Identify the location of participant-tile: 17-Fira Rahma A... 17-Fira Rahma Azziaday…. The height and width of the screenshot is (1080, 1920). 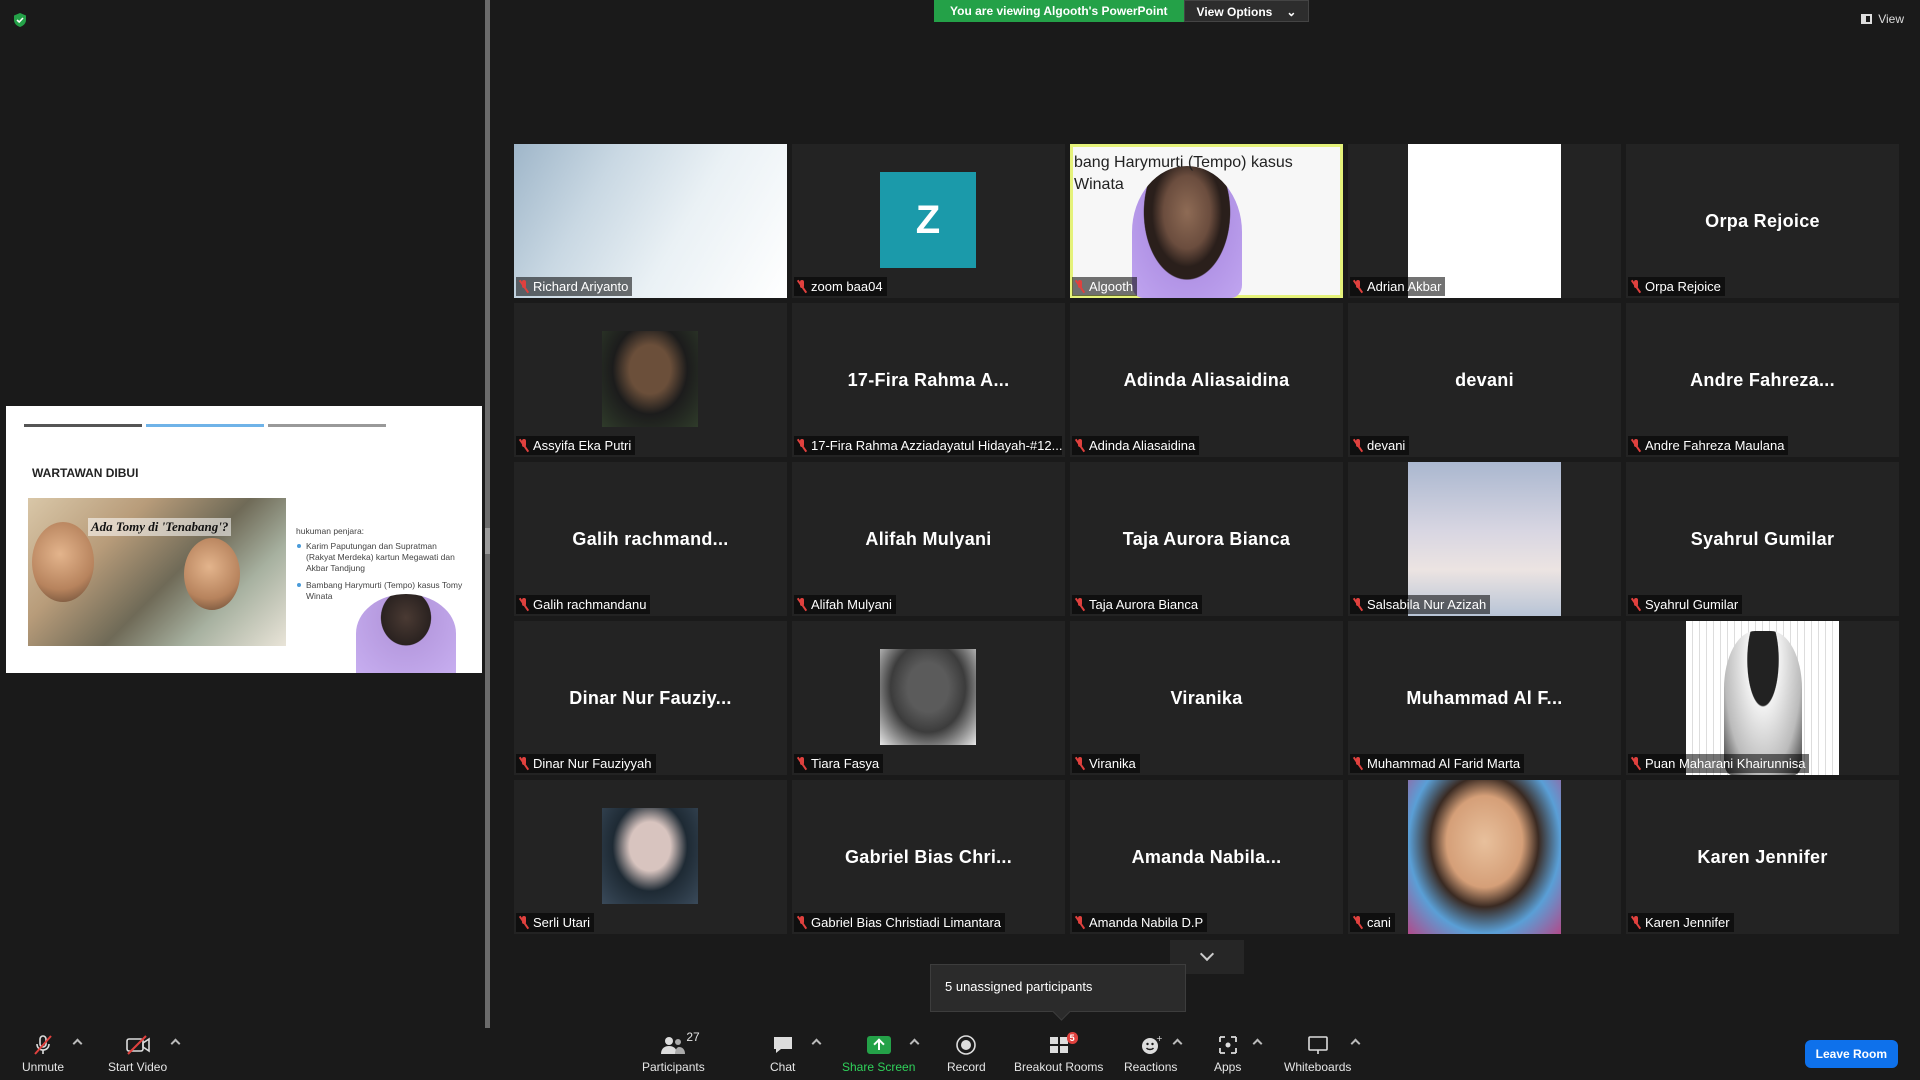
(928, 380).